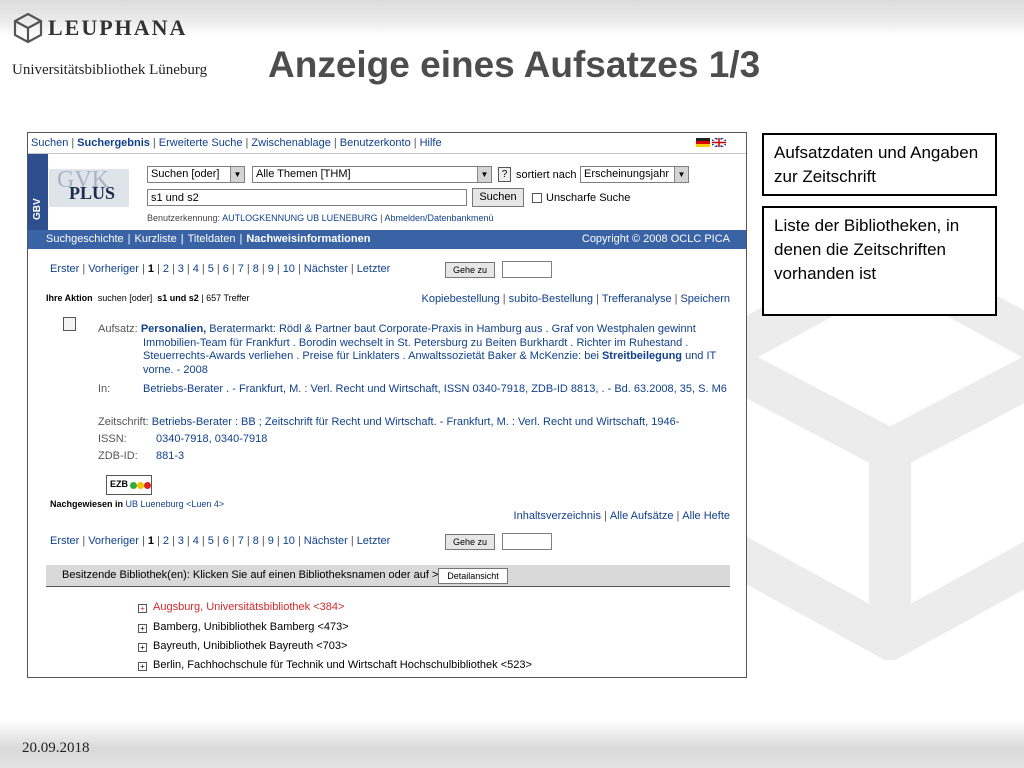 The image size is (1024, 768). What do you see at coordinates (211, 440) in the screenshot?
I see `issn-value: 0340-7918, 0340-7918` at bounding box center [211, 440].